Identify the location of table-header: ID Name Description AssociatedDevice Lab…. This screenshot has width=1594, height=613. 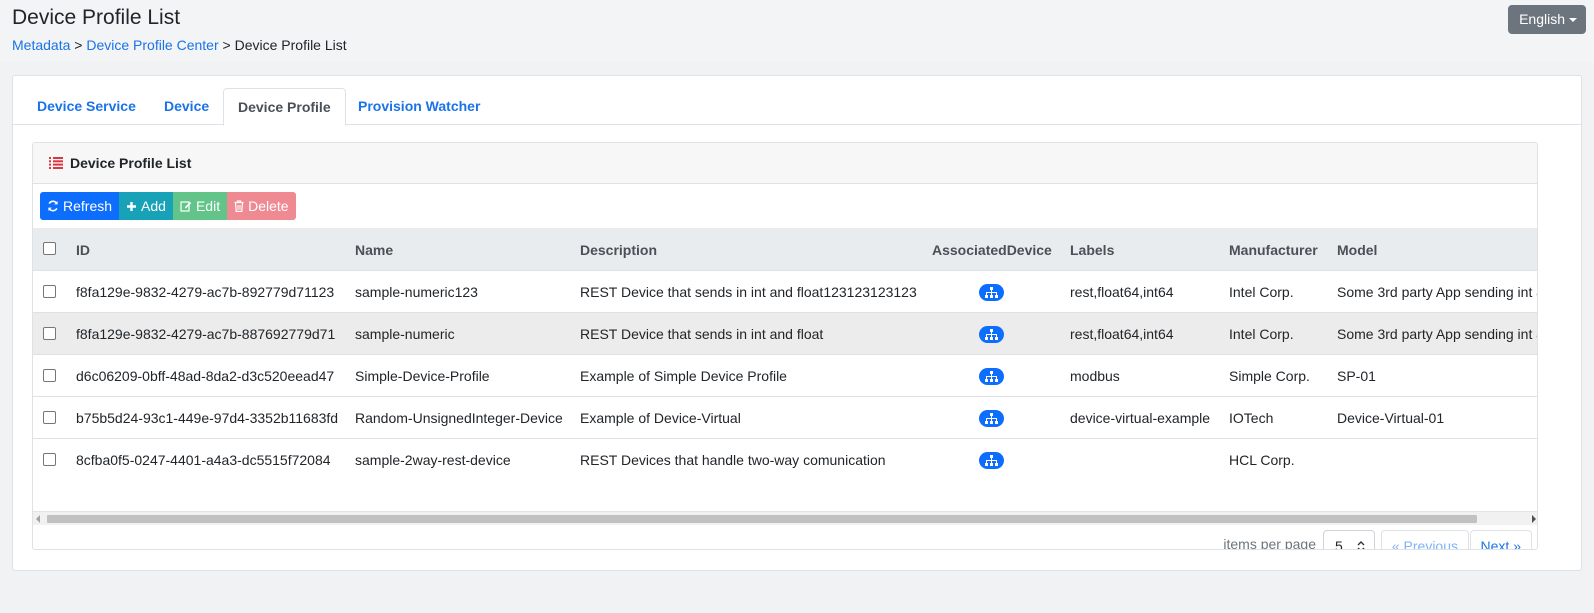
(785, 249).